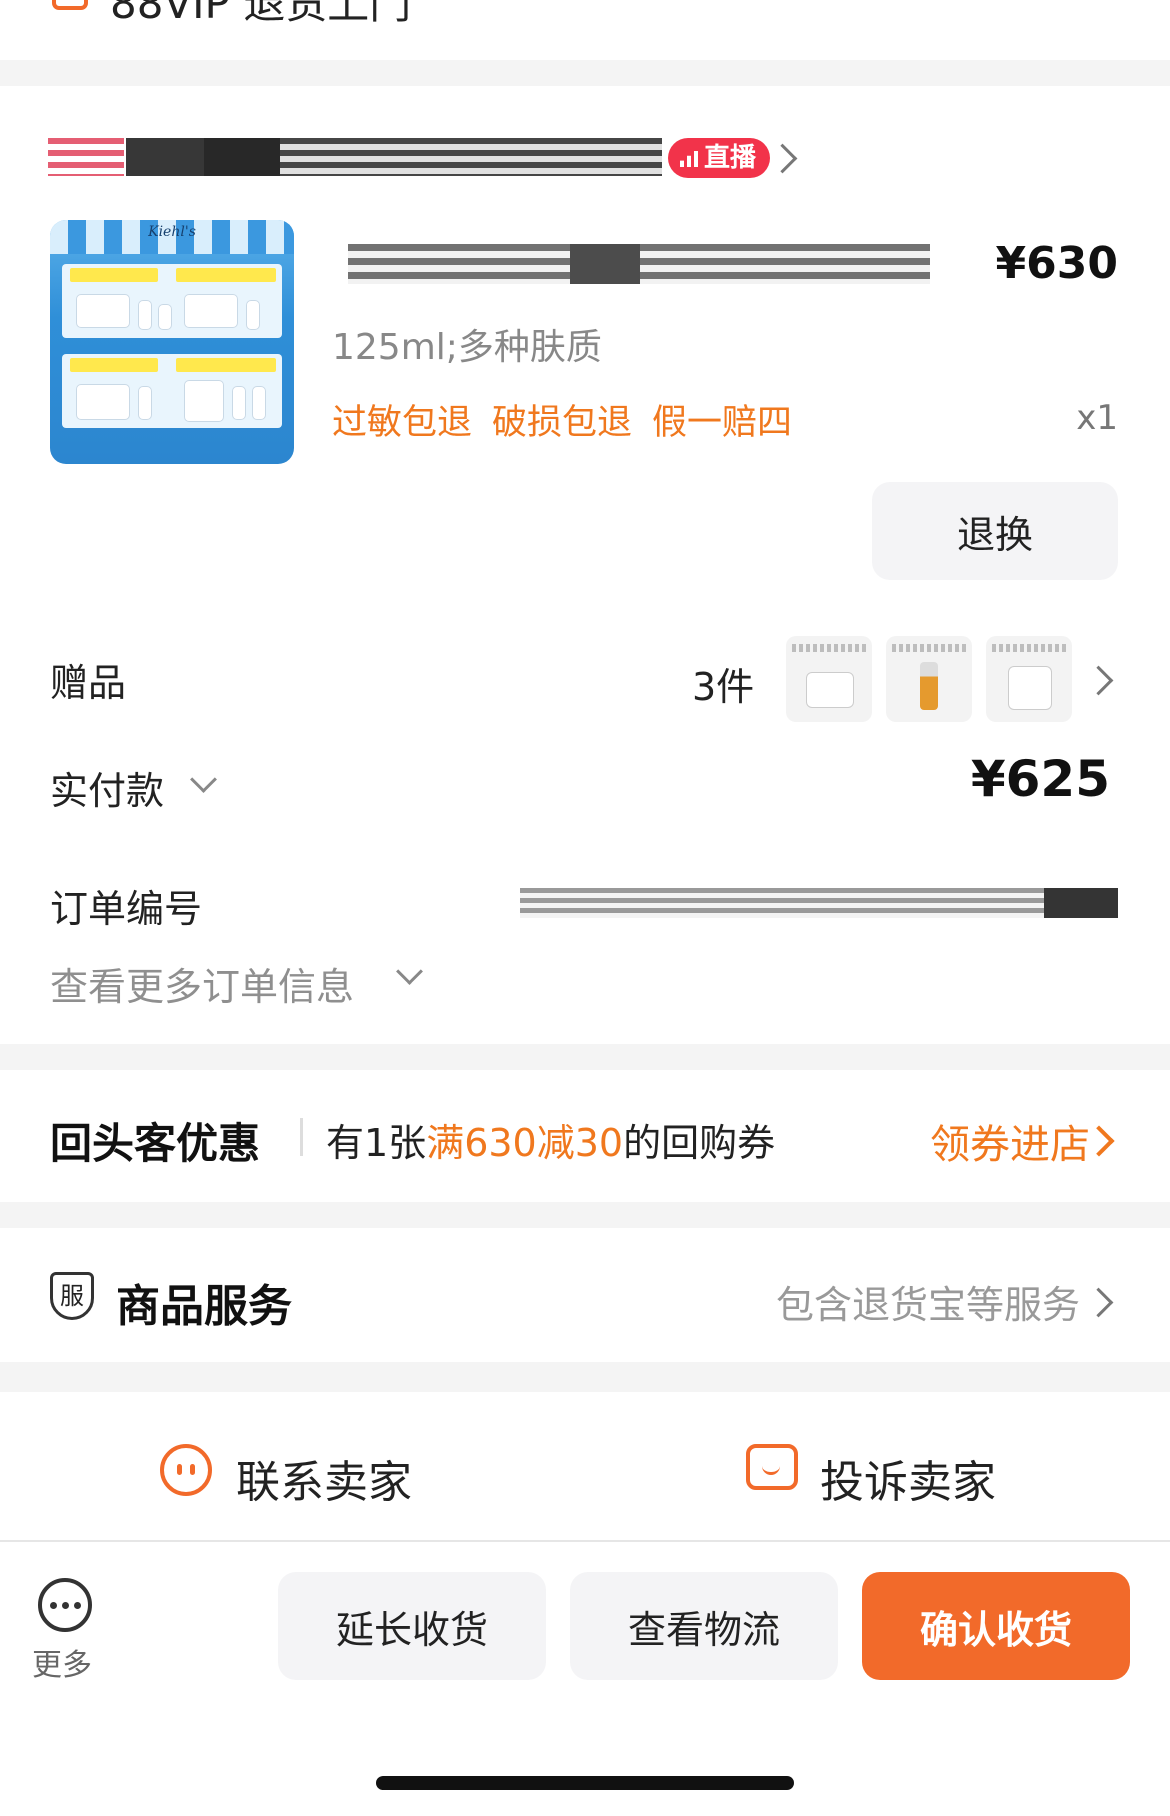 The image size is (1170, 1816). Describe the element at coordinates (1098, 1302) in the screenshot. I see `services-chevron-right-icon` at that location.